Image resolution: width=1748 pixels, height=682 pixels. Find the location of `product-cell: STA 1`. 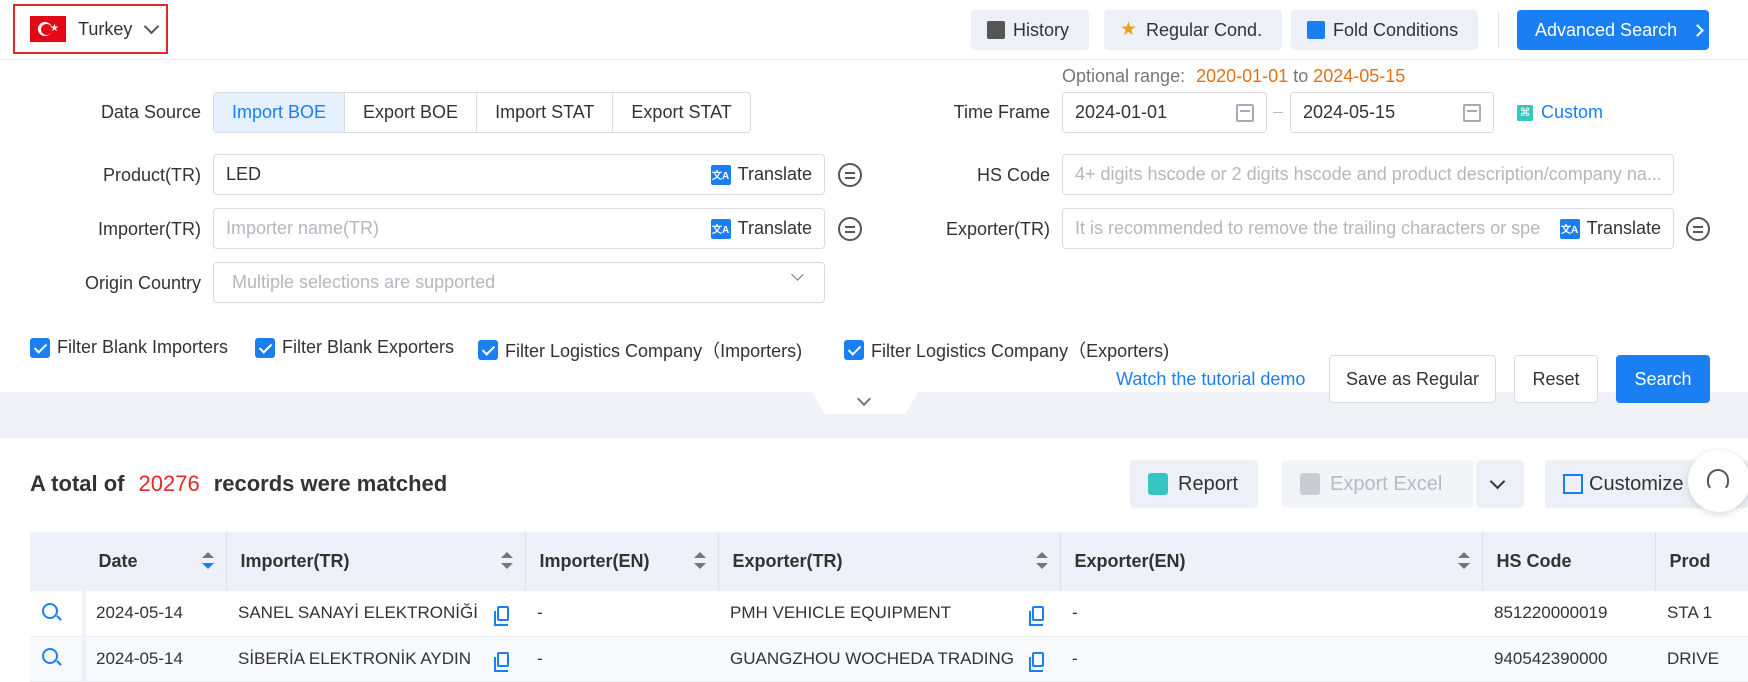

product-cell: STA 1 is located at coordinates (1701, 614).